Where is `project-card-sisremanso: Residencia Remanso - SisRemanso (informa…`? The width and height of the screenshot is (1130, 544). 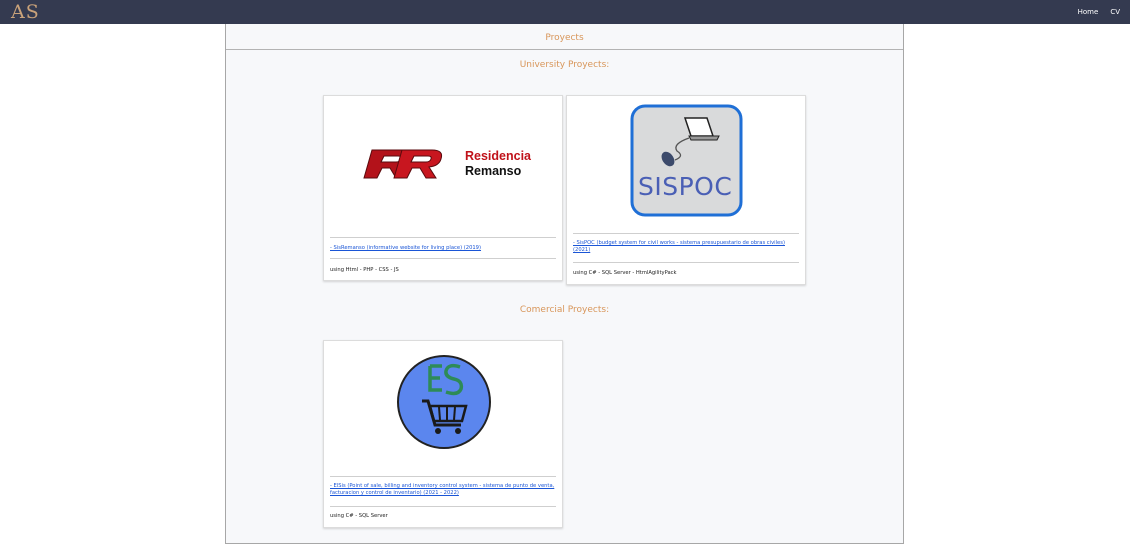
project-card-sisremanso: Residencia Remanso - SisRemanso (informa… is located at coordinates (443, 188).